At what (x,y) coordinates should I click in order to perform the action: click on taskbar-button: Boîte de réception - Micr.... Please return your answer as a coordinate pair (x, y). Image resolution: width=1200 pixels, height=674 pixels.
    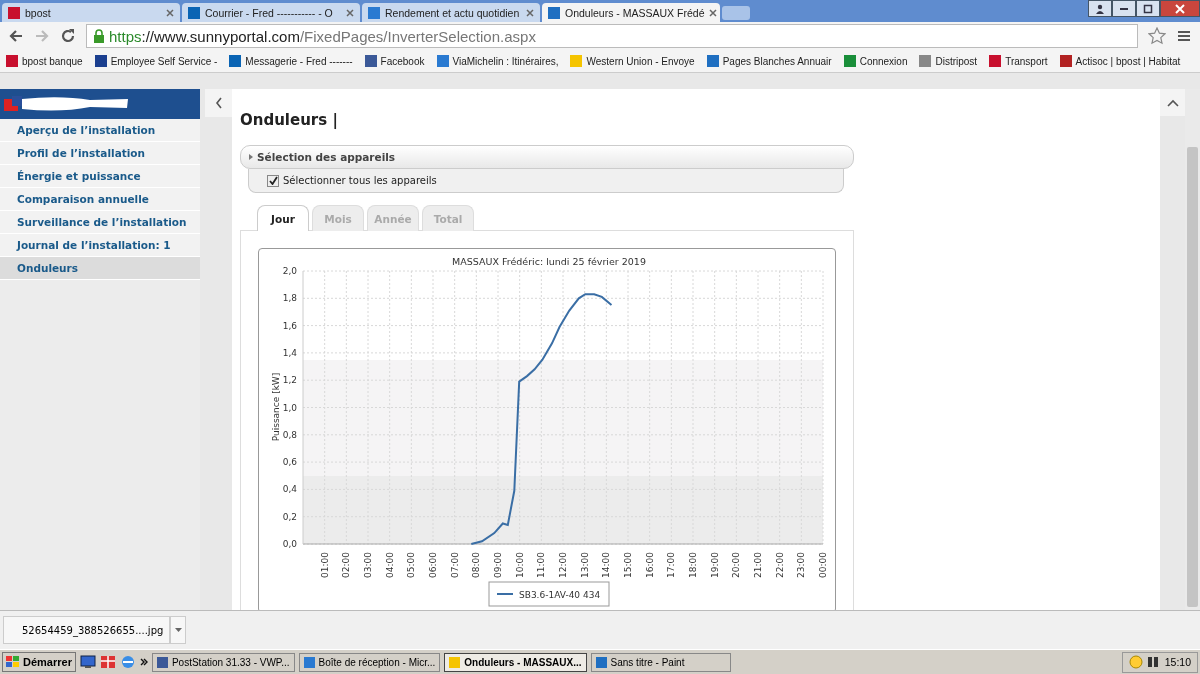
    Looking at the image, I should click on (369, 662).